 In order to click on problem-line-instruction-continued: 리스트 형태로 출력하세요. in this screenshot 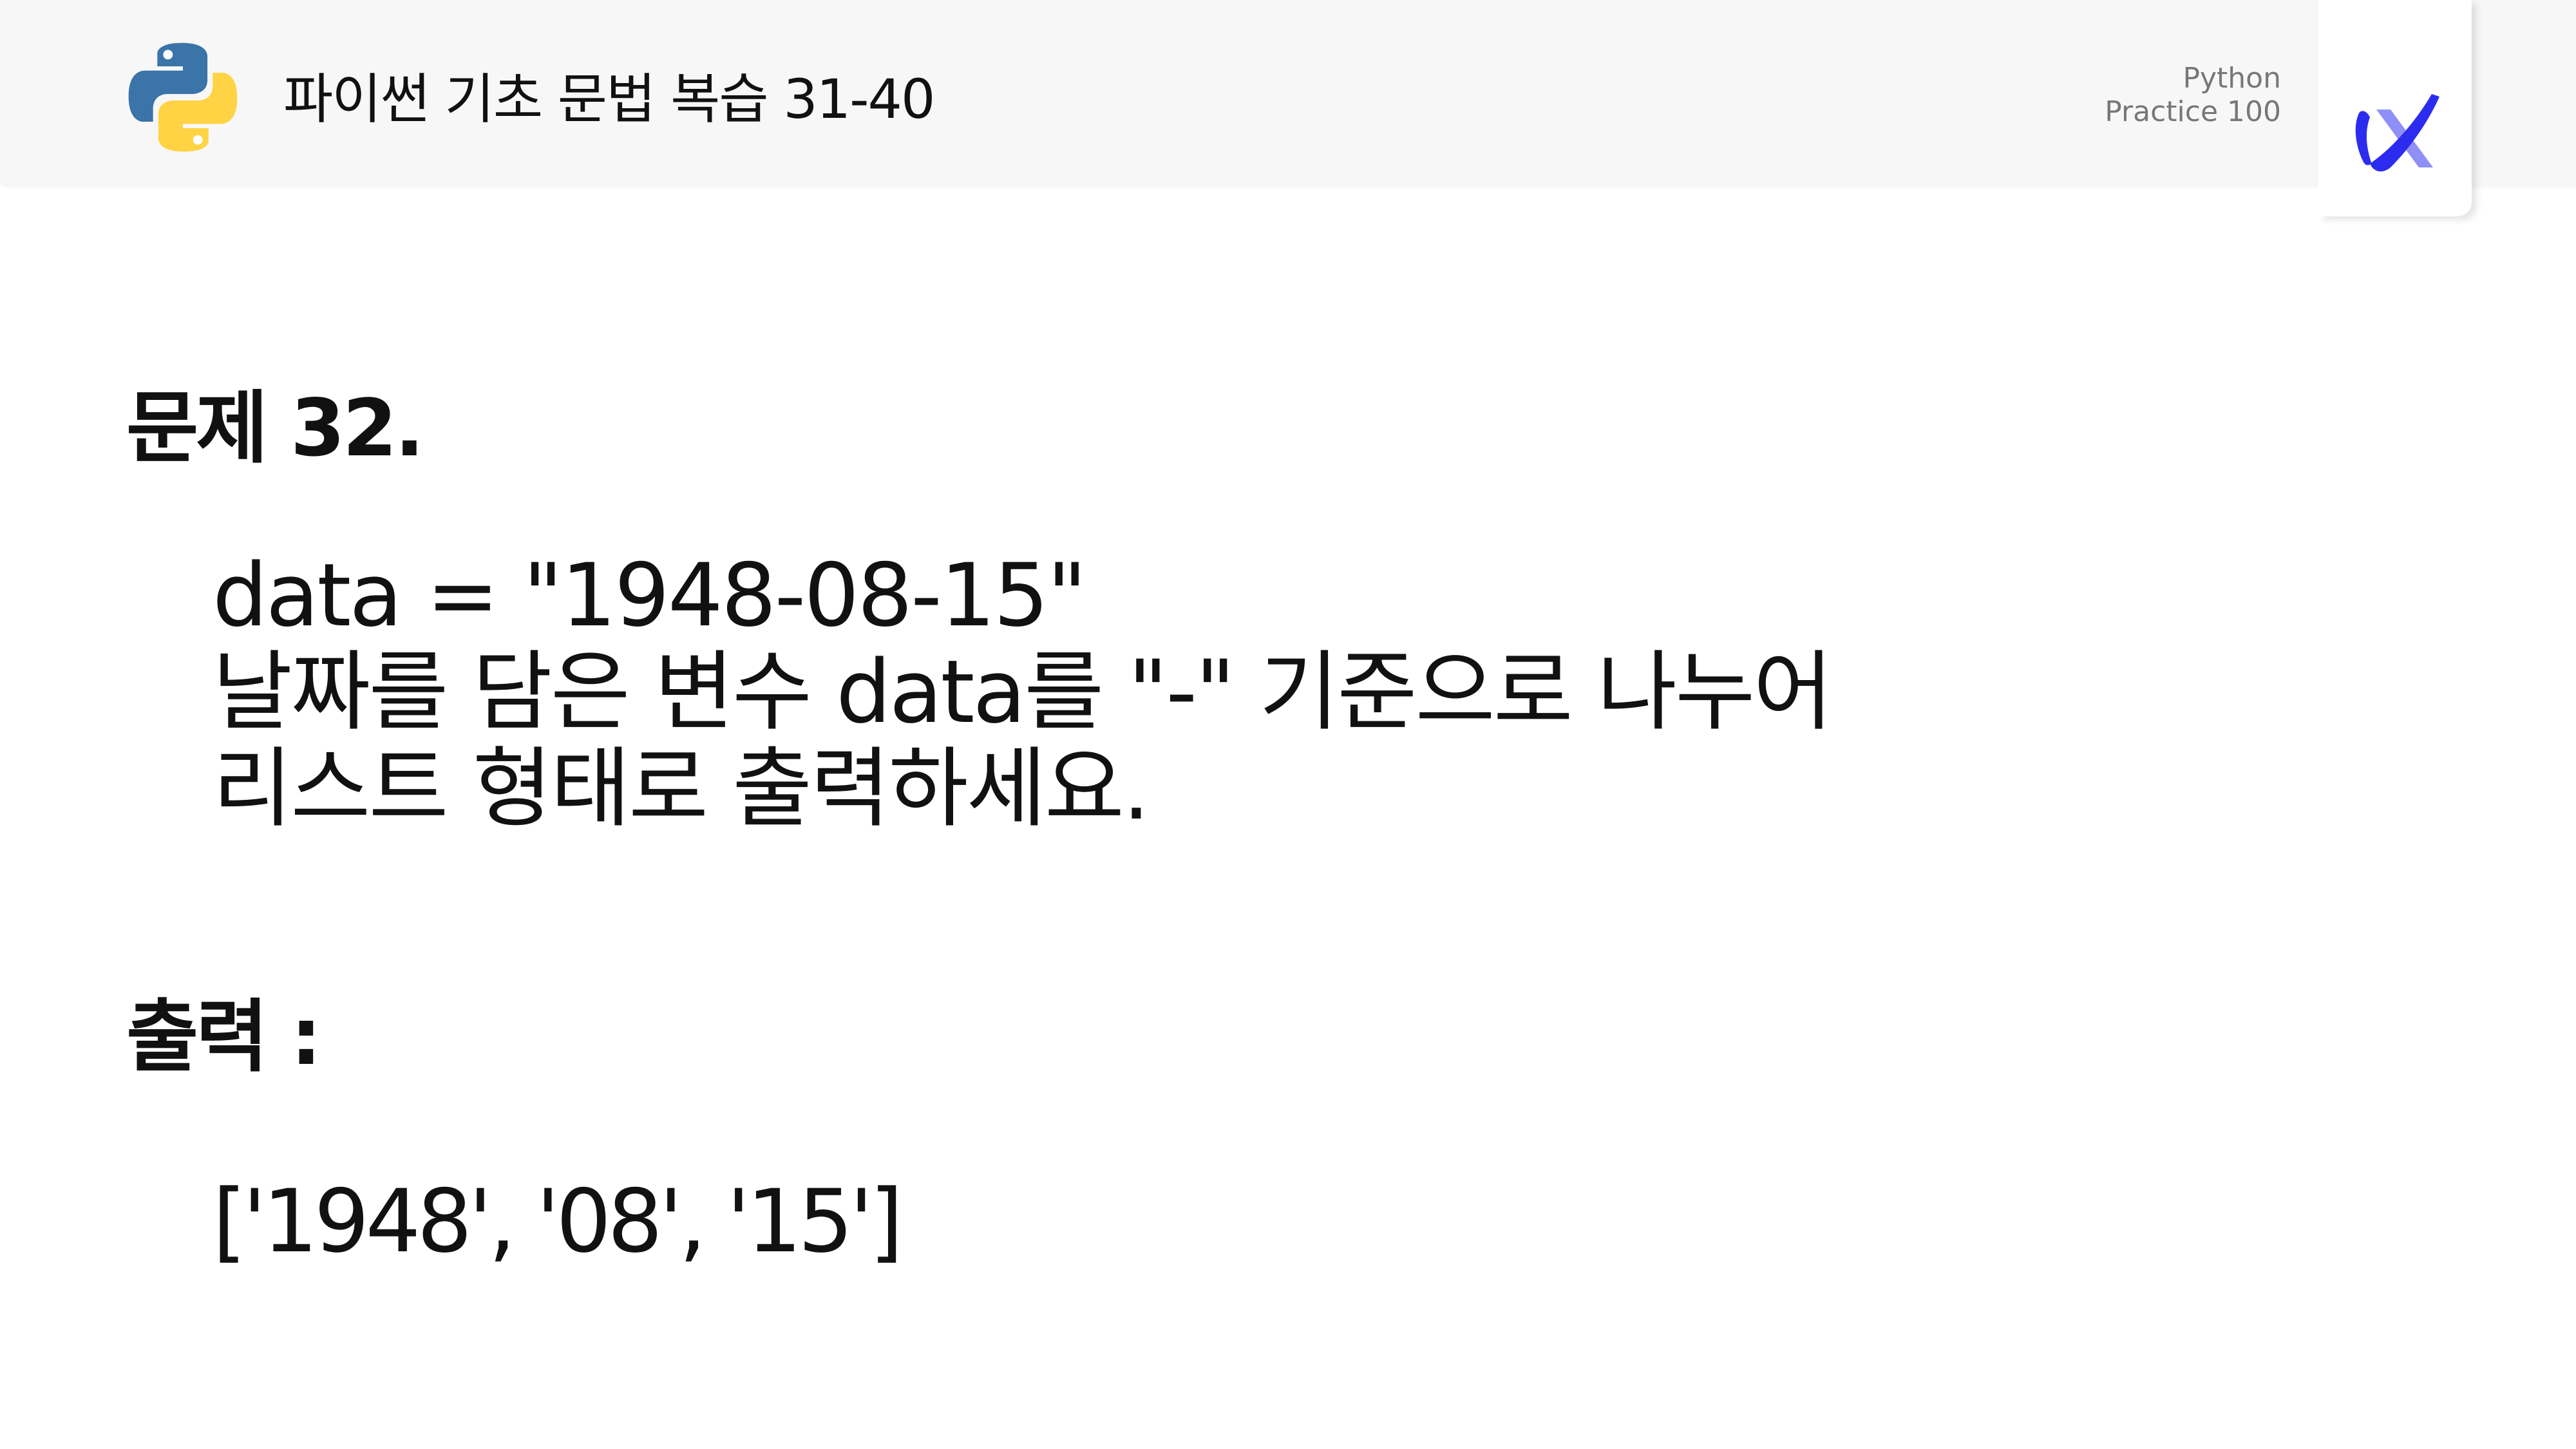, I will do `click(682, 788)`.